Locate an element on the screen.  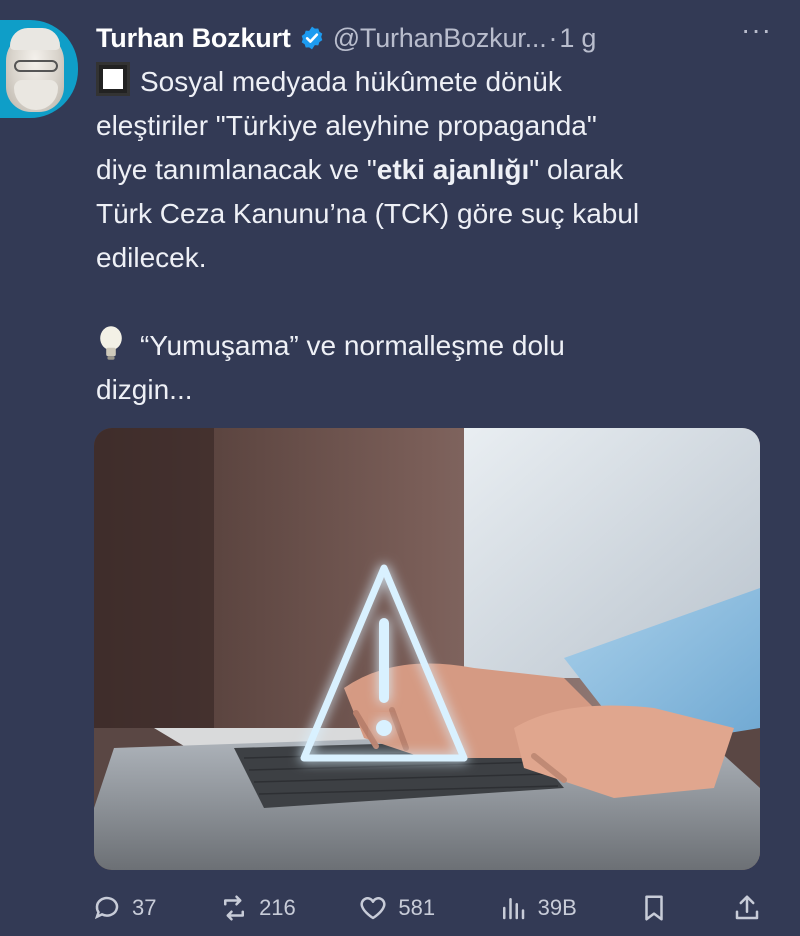
views-button: 39B is located at coordinates (537, 908).